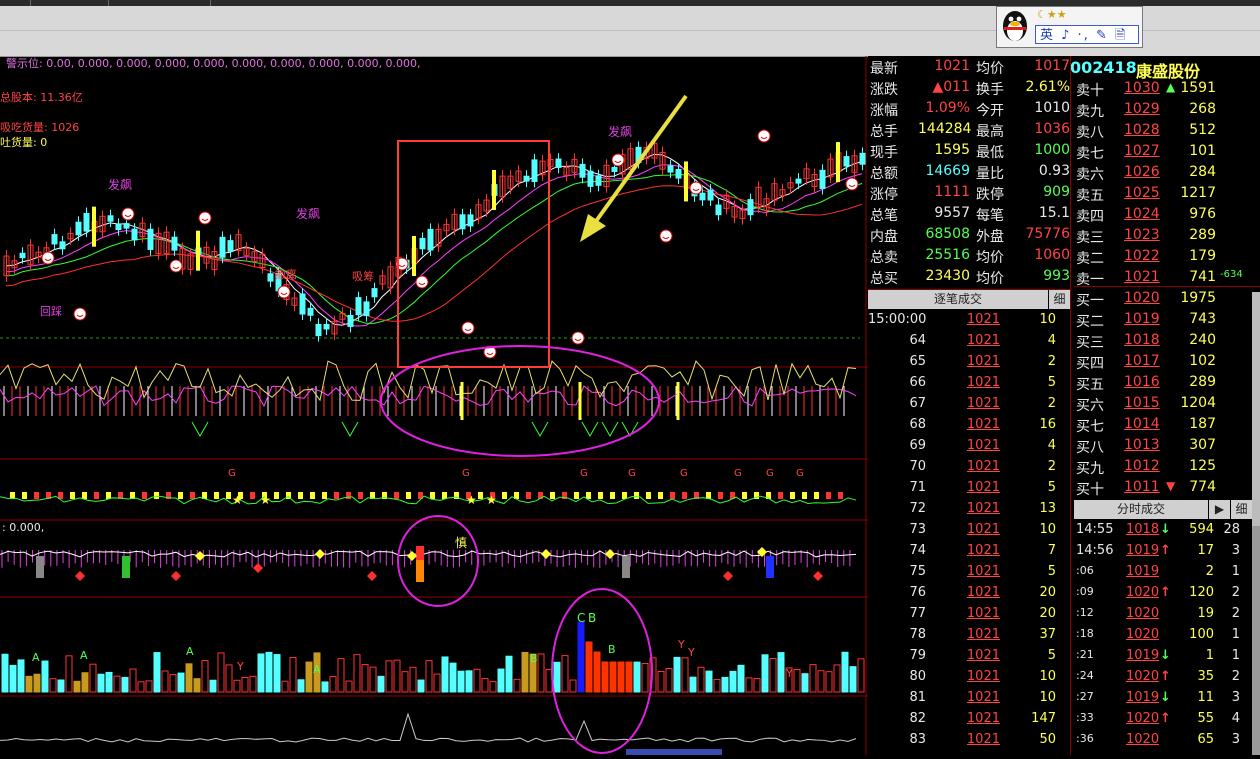 The image size is (1260, 759). What do you see at coordinates (1219, 509) in the screenshot?
I see `play-icon: ▶` at bounding box center [1219, 509].